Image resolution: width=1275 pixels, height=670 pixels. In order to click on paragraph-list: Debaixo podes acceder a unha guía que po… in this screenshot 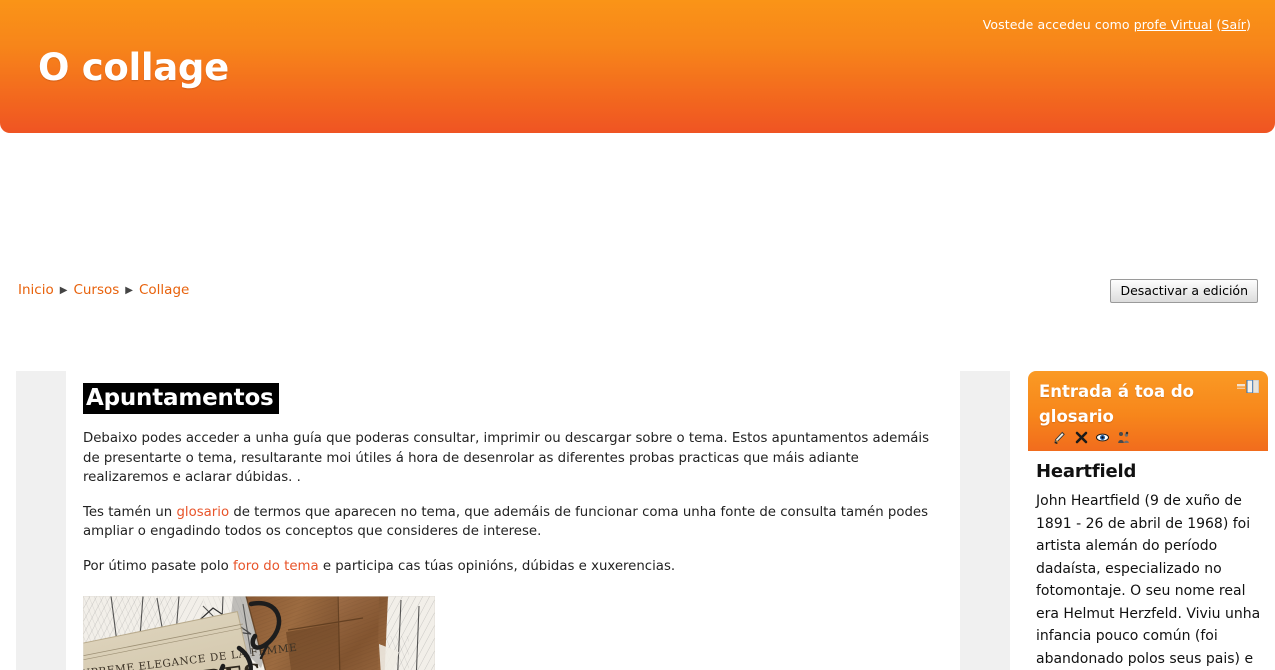, I will do `click(514, 502)`.